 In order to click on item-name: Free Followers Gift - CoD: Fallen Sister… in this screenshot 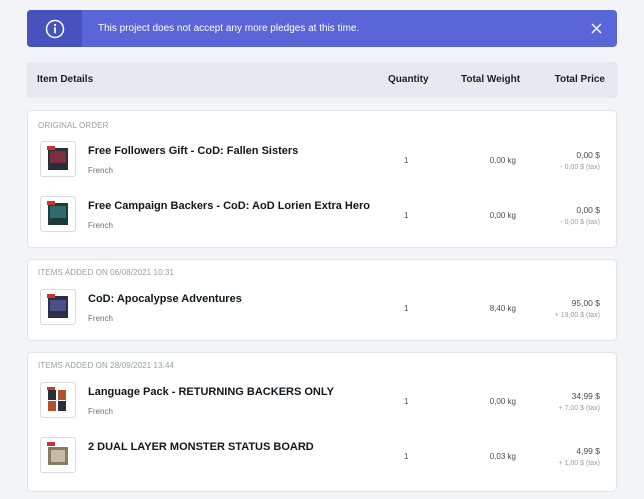, I will do `click(193, 151)`.